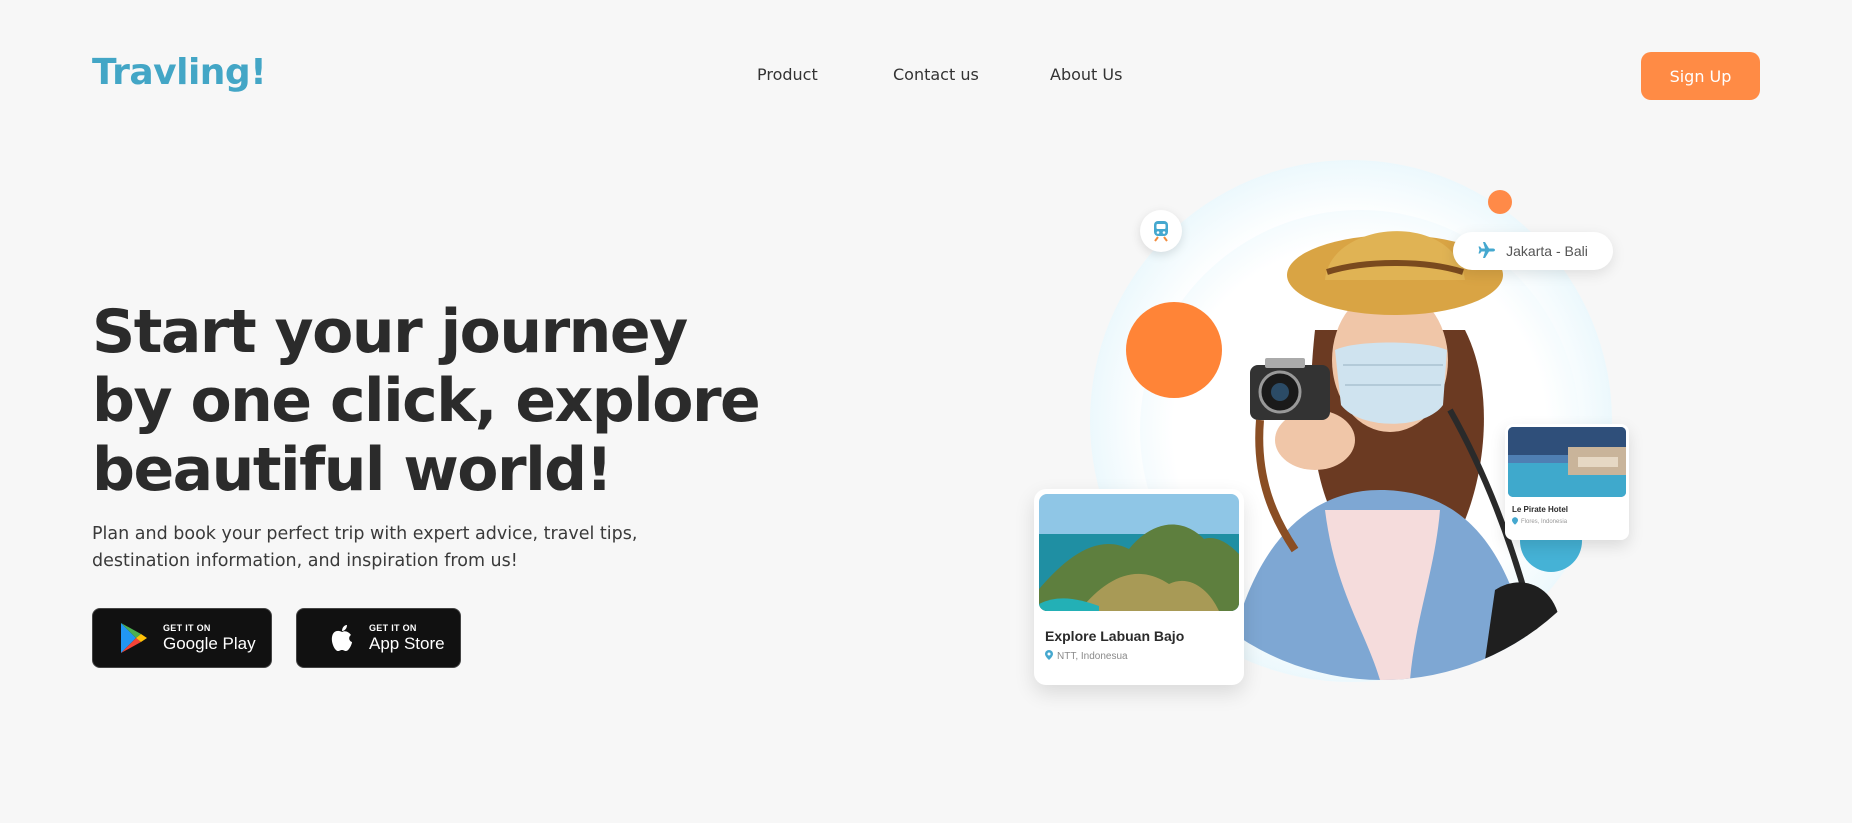  What do you see at coordinates (134, 638) in the screenshot?
I see `google-play-icon` at bounding box center [134, 638].